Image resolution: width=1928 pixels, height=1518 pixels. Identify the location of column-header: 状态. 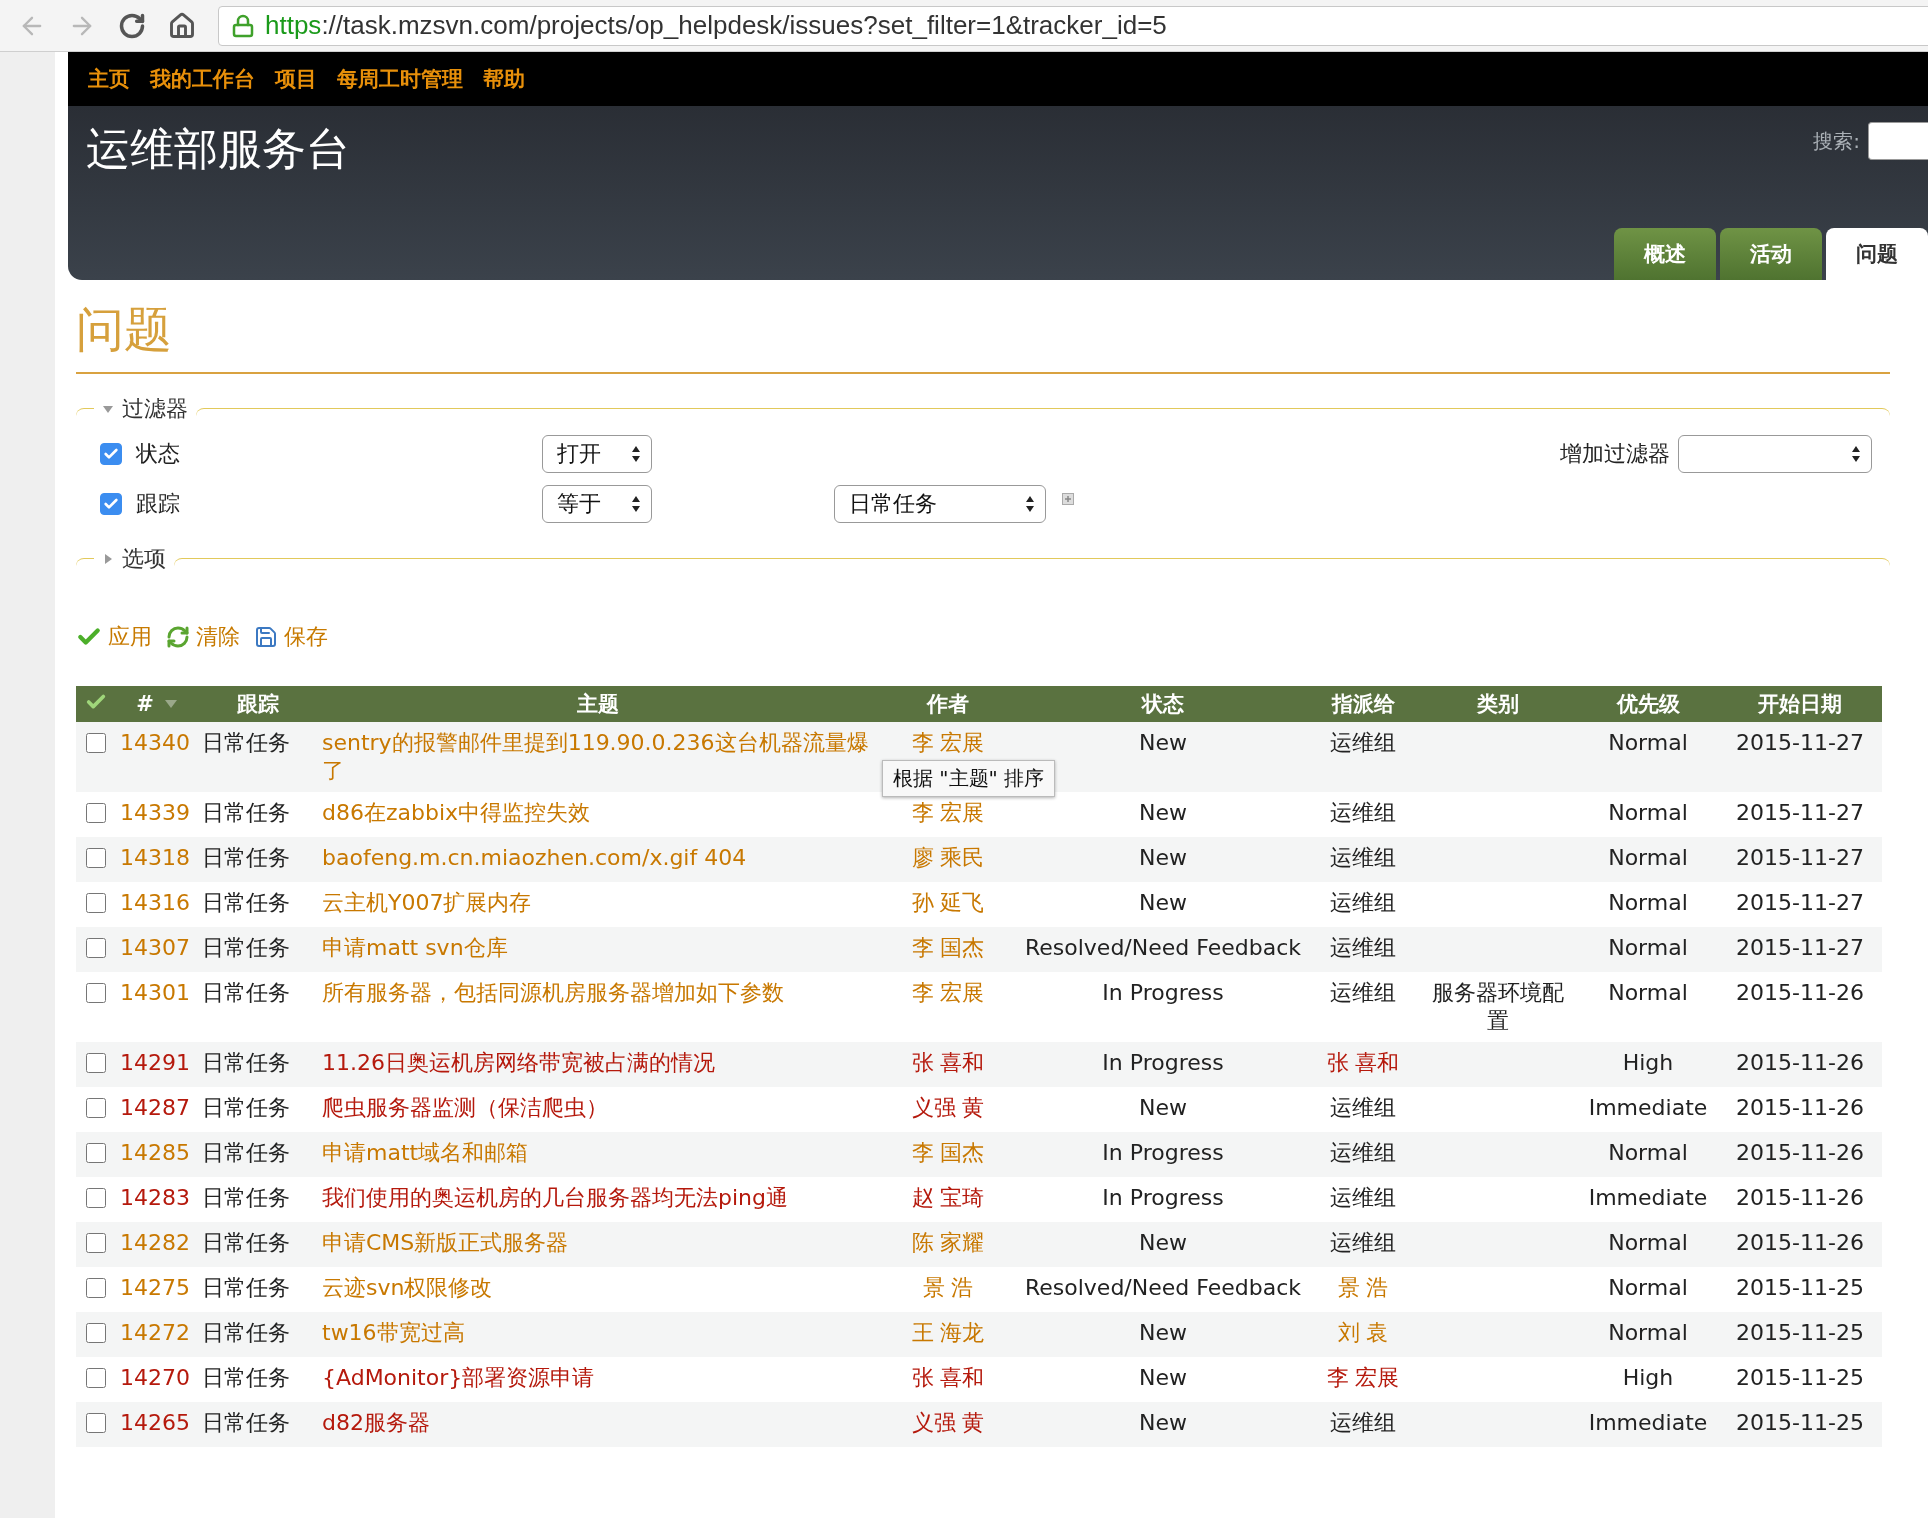
(1163, 704).